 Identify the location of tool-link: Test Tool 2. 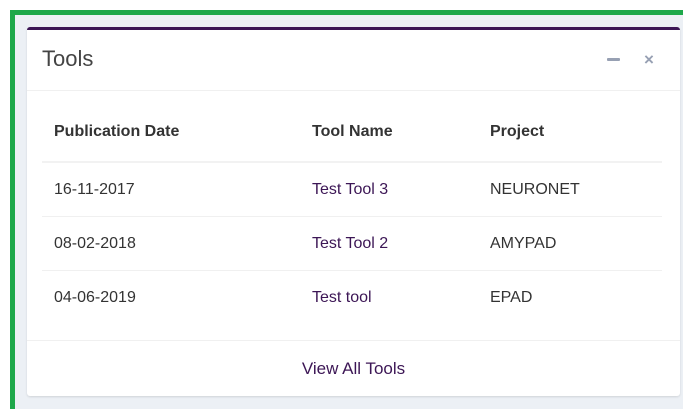
(350, 243).